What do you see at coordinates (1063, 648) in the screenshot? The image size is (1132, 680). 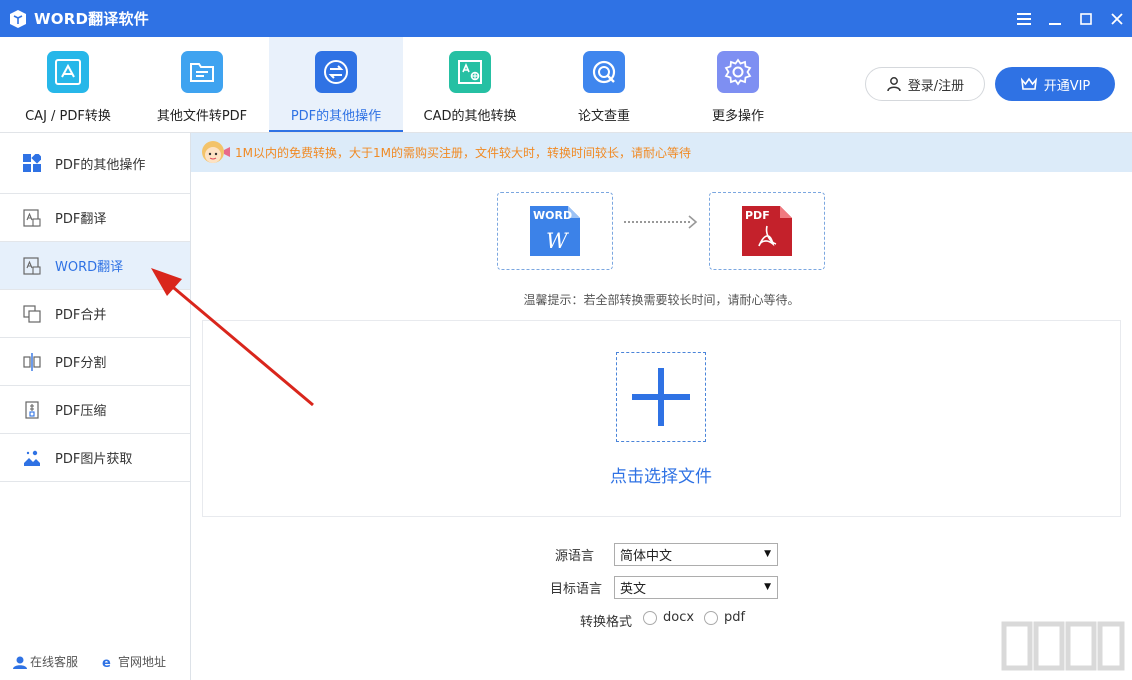 I see `watermark-logo` at bounding box center [1063, 648].